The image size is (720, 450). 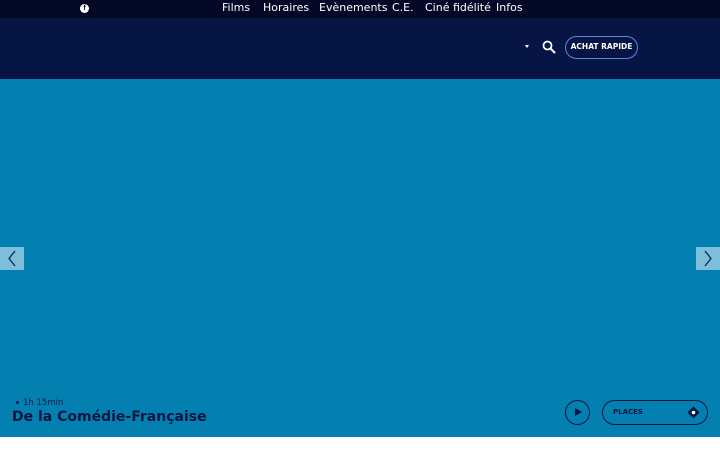 What do you see at coordinates (655, 412) in the screenshot?
I see `places-button: PLACES` at bounding box center [655, 412].